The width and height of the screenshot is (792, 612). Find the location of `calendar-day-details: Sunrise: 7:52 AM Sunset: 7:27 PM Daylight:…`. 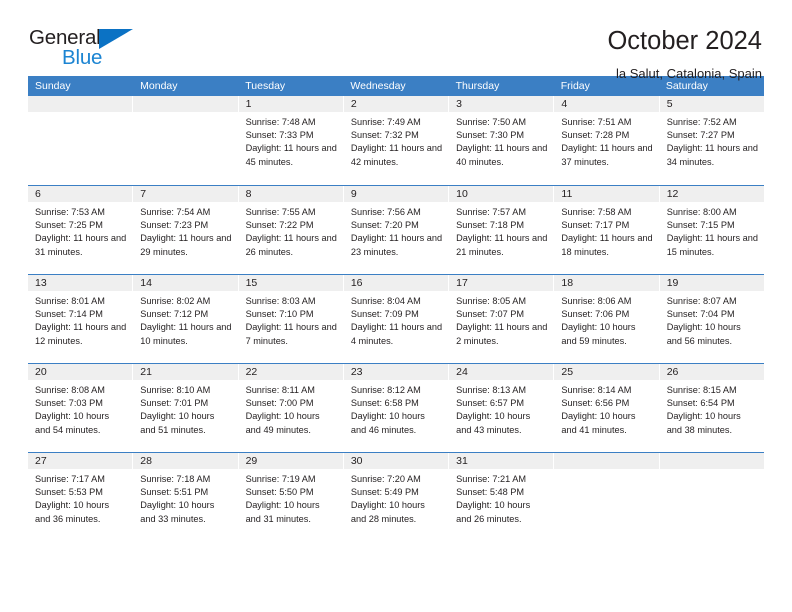

calendar-day-details: Sunrise: 7:52 AM Sunset: 7:27 PM Daylight:… is located at coordinates (712, 140).